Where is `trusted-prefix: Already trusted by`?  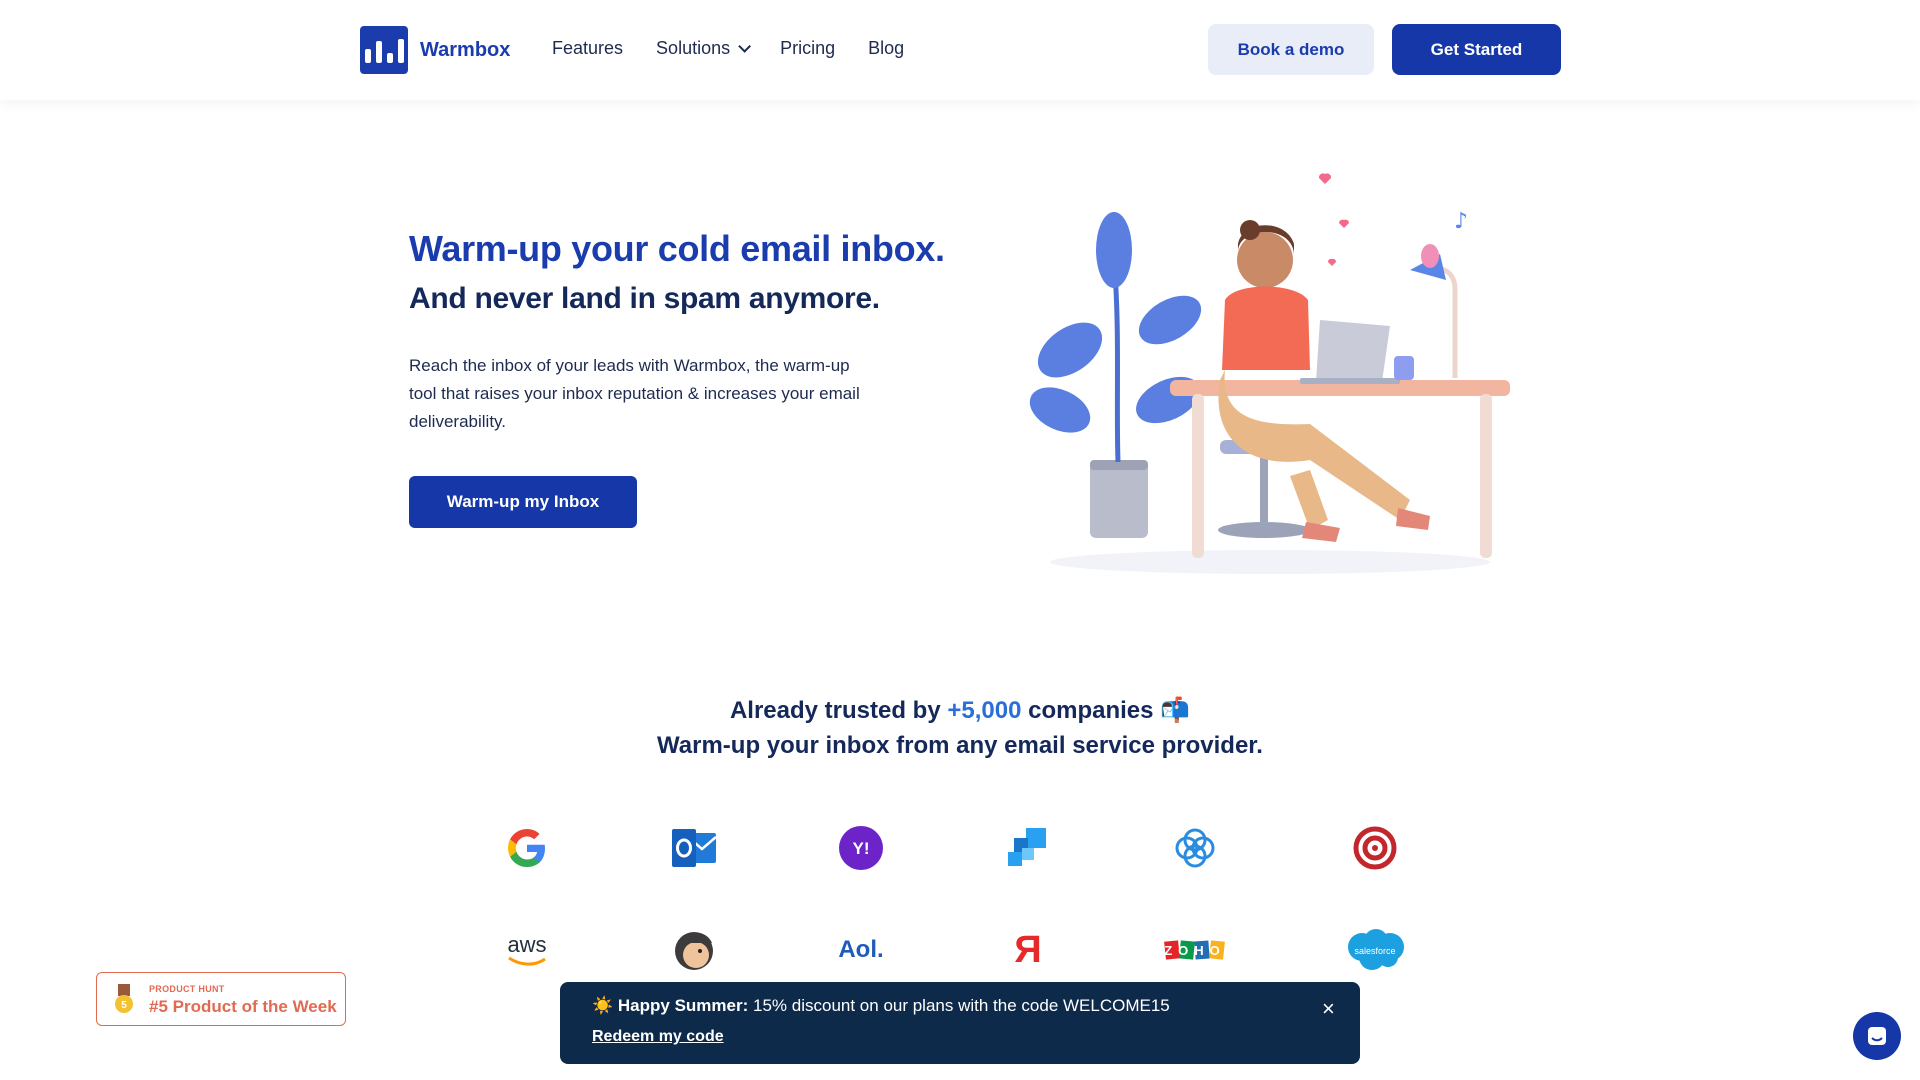
trusted-prefix: Already trusted by is located at coordinates (835, 710).